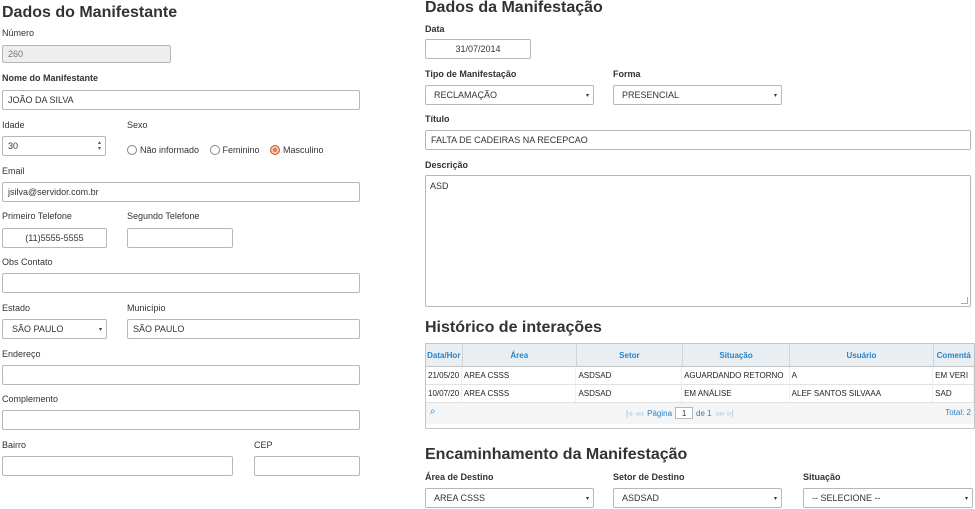  Describe the element at coordinates (704, 413) in the screenshot. I see `pager-of-label: de 1` at that location.